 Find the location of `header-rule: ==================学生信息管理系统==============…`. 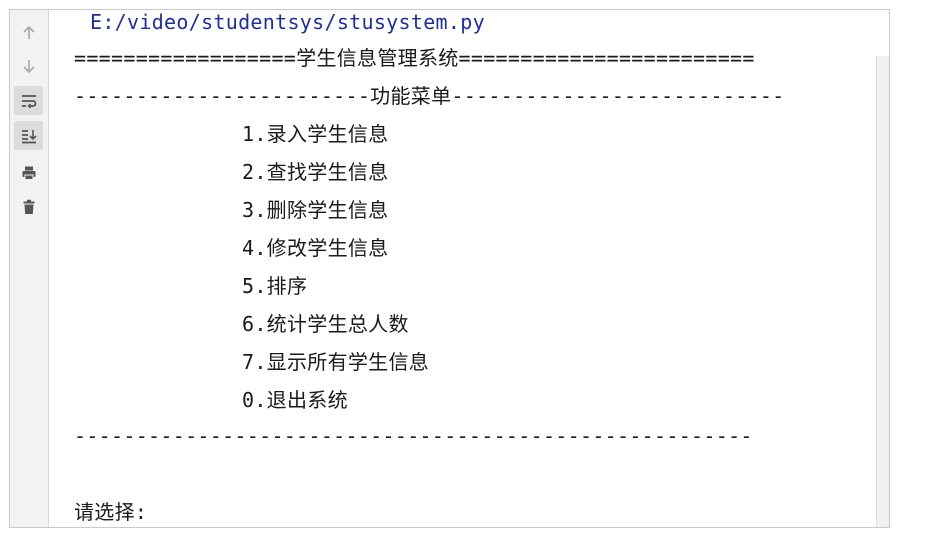

header-rule: ==================学生信息管理系统==============… is located at coordinates (414, 58).